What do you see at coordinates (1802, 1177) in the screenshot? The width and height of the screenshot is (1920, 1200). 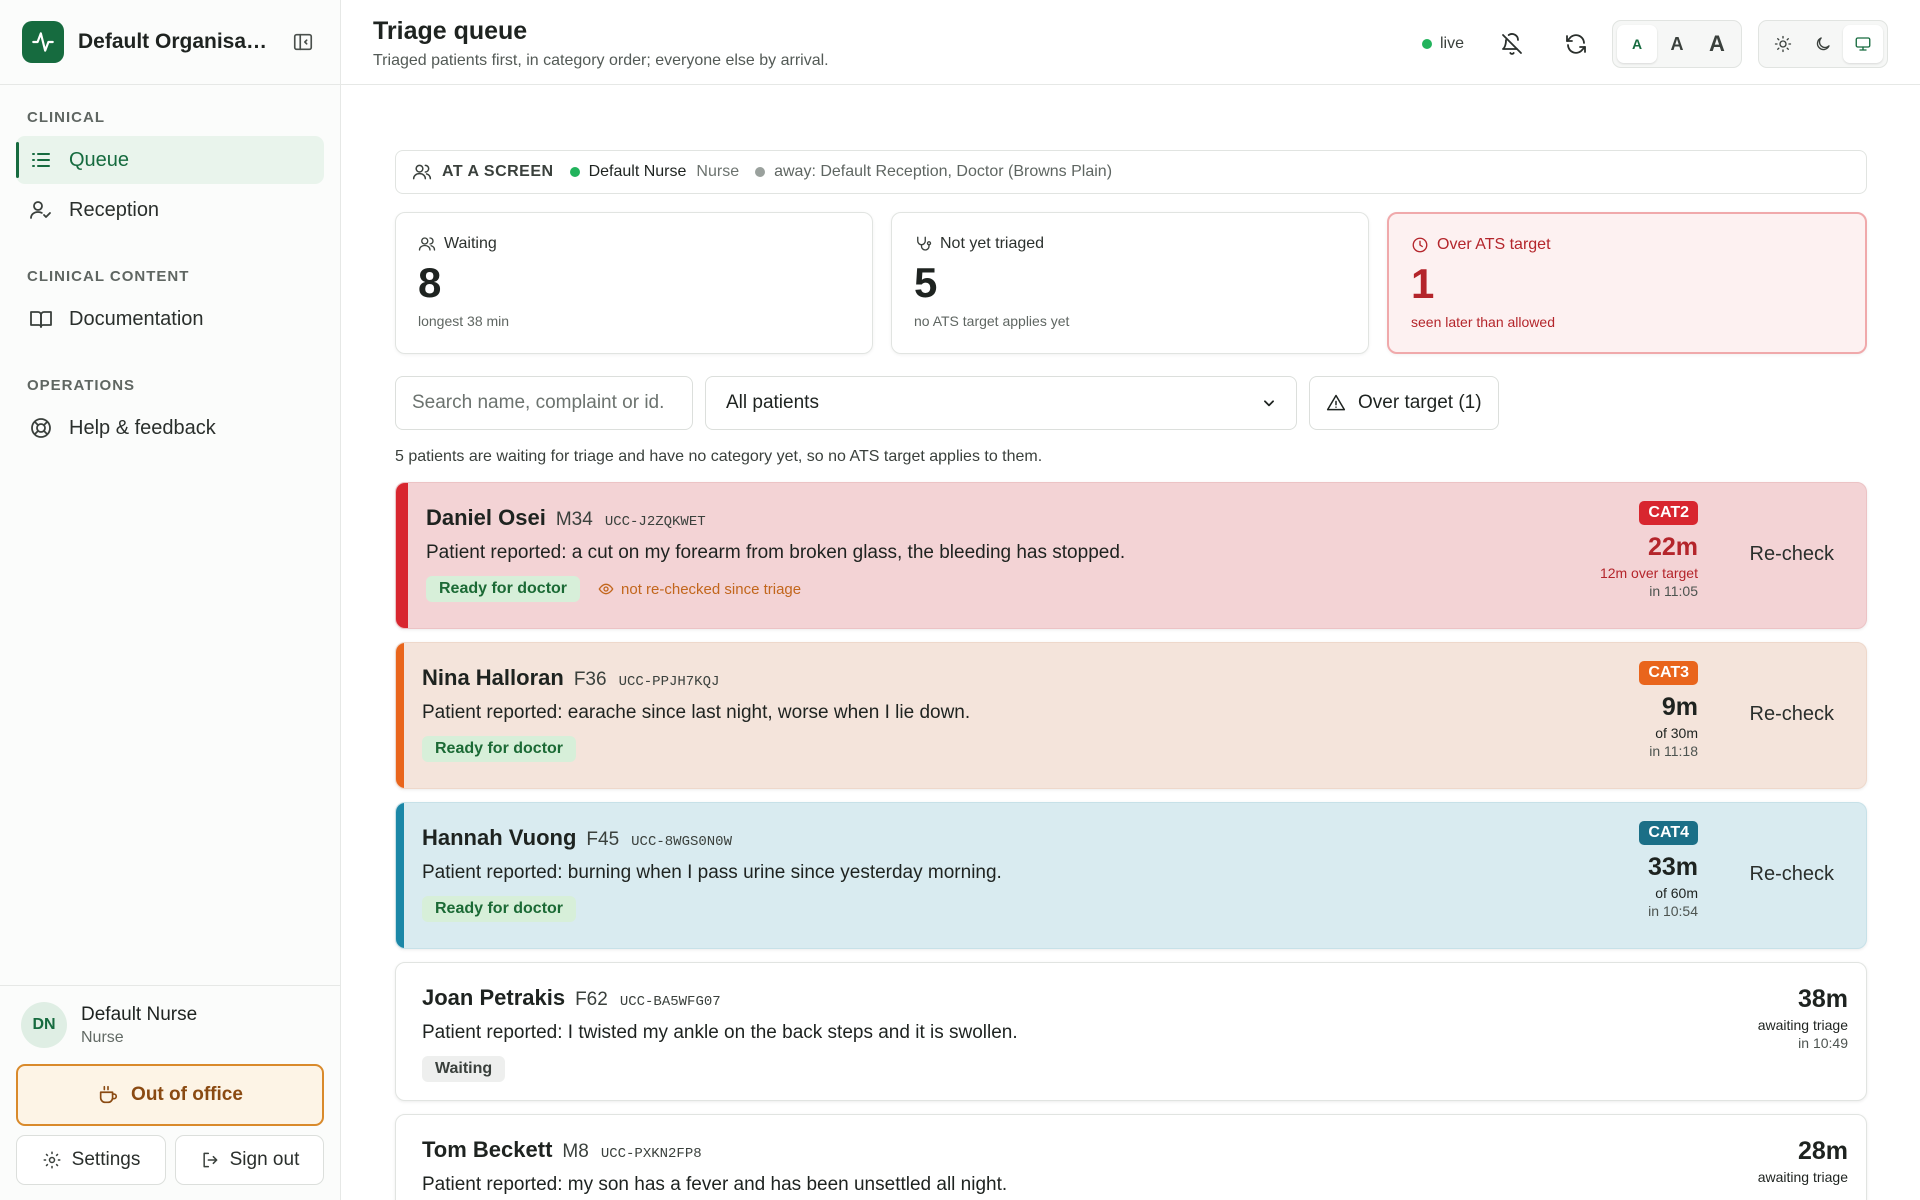 I see `target-status: awaiting triage` at bounding box center [1802, 1177].